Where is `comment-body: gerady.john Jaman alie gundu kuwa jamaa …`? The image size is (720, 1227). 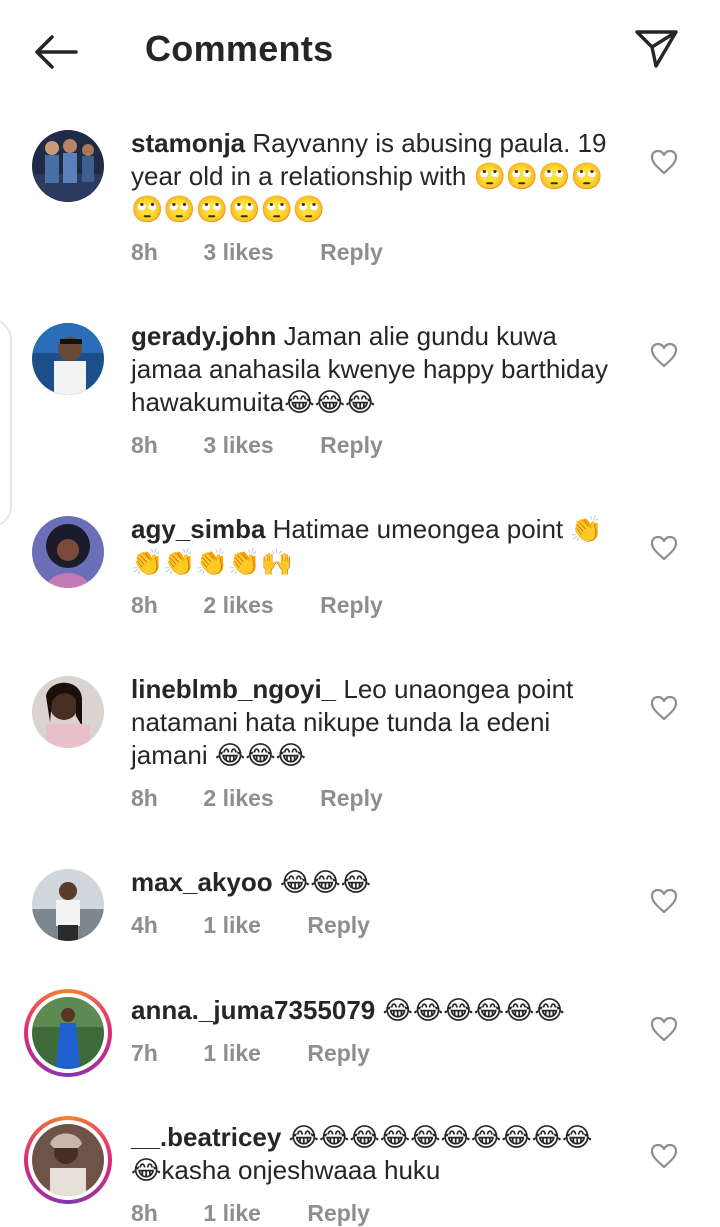
comment-body: gerady.john Jaman alie gundu kuwa jamaa … is located at coordinates (376, 369).